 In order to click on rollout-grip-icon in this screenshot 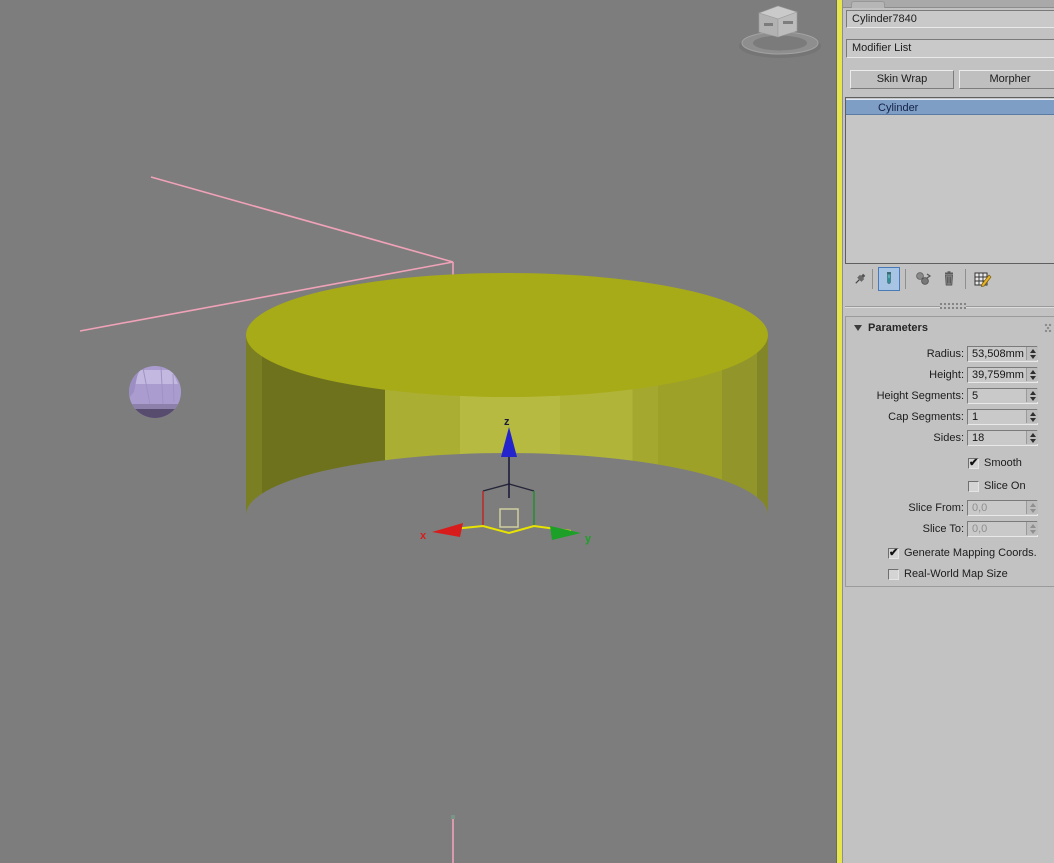, I will do `click(1048, 327)`.